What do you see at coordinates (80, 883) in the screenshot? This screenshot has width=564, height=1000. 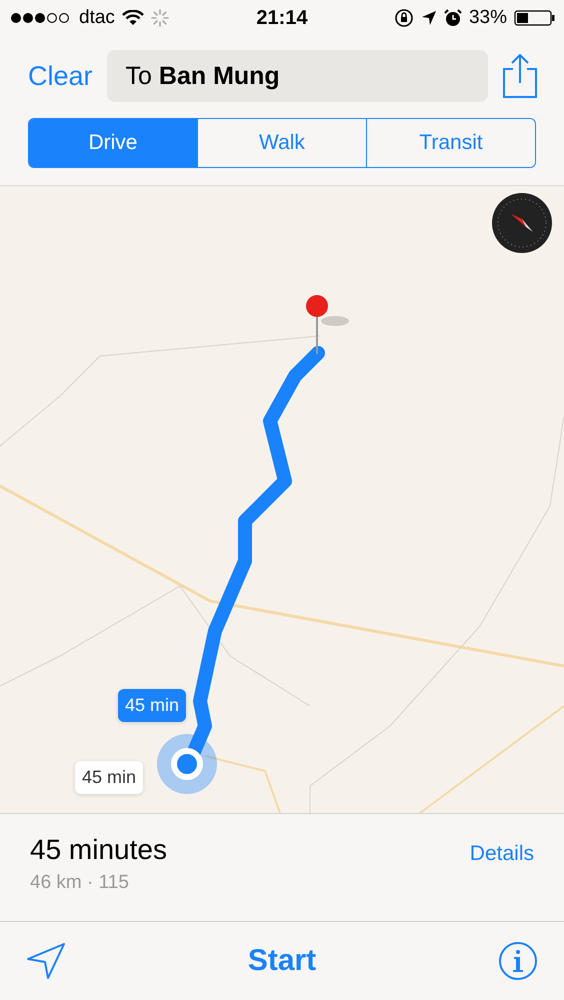 I see `route-distance: 46 km · 115` at bounding box center [80, 883].